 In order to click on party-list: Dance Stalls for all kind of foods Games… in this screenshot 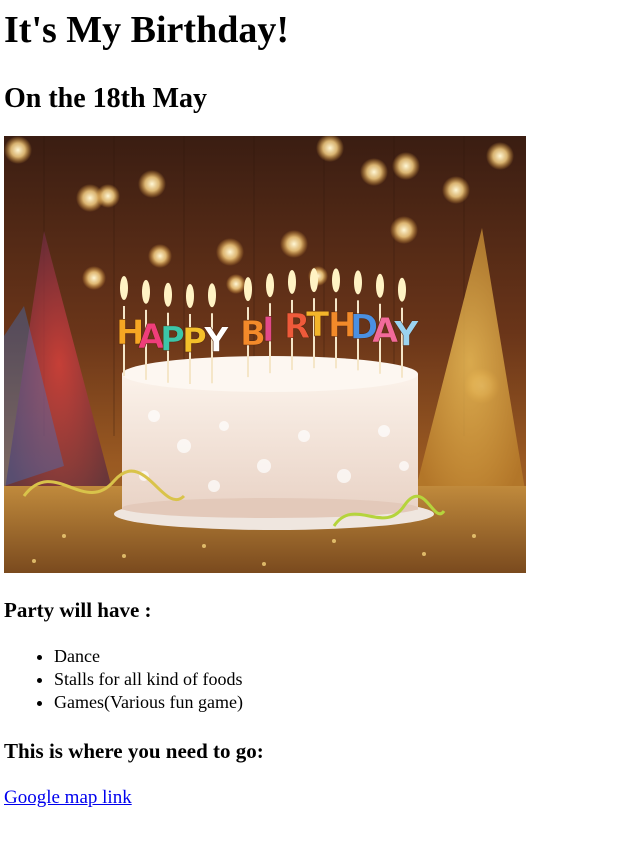, I will do `click(316, 679)`.